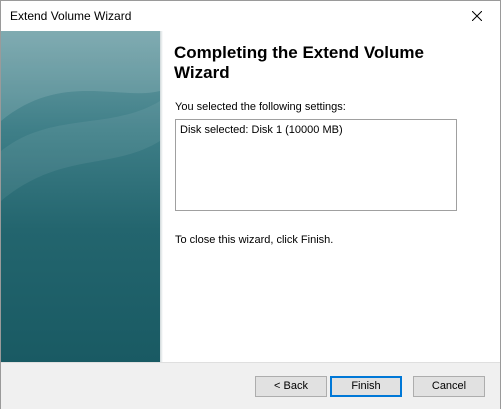 The width and height of the screenshot is (501, 409). What do you see at coordinates (299, 62) in the screenshot?
I see `page-title: Completing the Extend Volume Wizard` at bounding box center [299, 62].